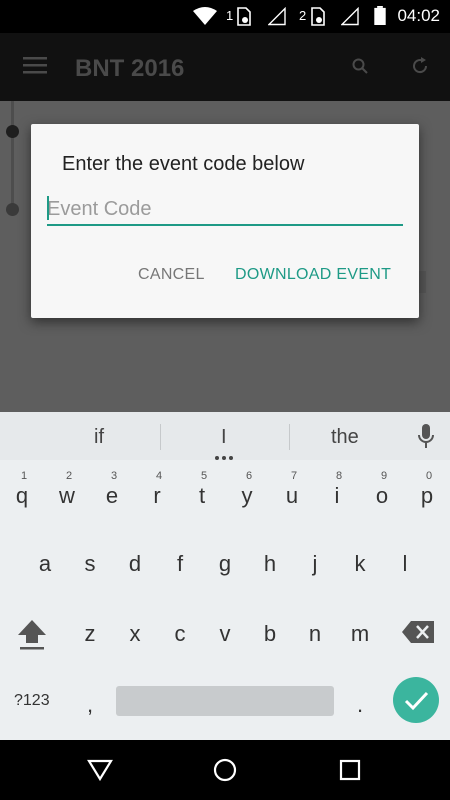 The height and width of the screenshot is (800, 450). I want to click on key-i: i, so click(337, 496).